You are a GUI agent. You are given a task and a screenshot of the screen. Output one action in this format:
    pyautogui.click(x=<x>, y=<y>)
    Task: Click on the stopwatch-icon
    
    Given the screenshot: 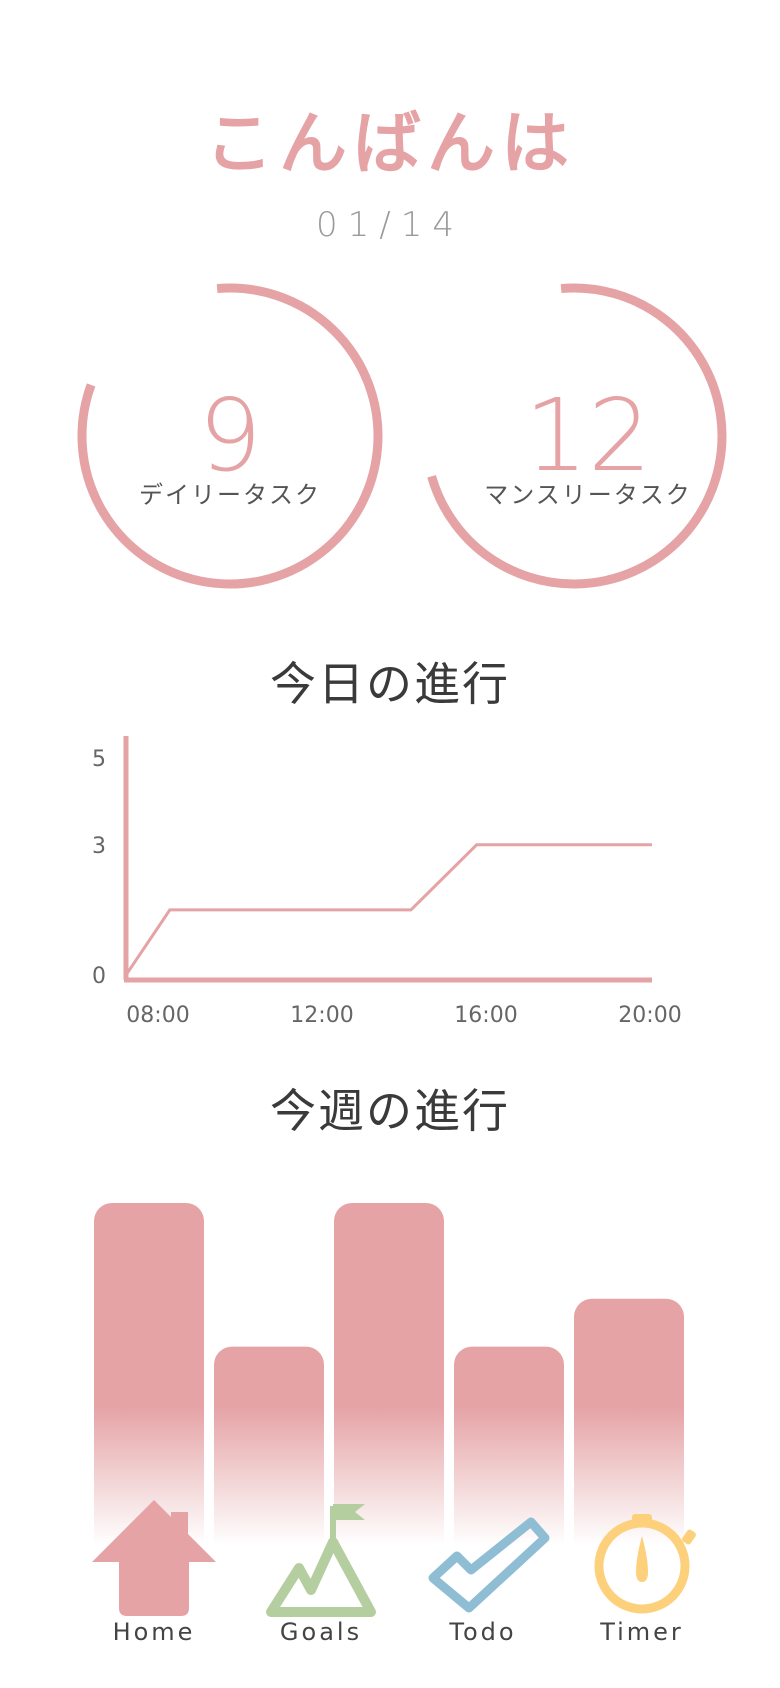 What is the action you would take?
    pyautogui.click(x=645, y=1564)
    